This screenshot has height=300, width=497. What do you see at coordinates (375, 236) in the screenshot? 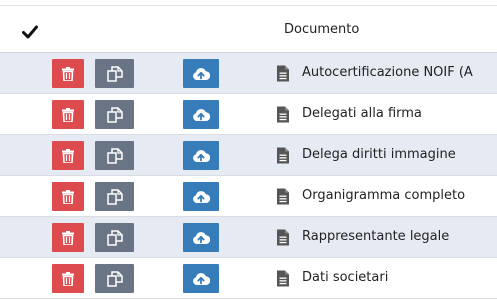
I see `document-name: Rappresentante legale` at bounding box center [375, 236].